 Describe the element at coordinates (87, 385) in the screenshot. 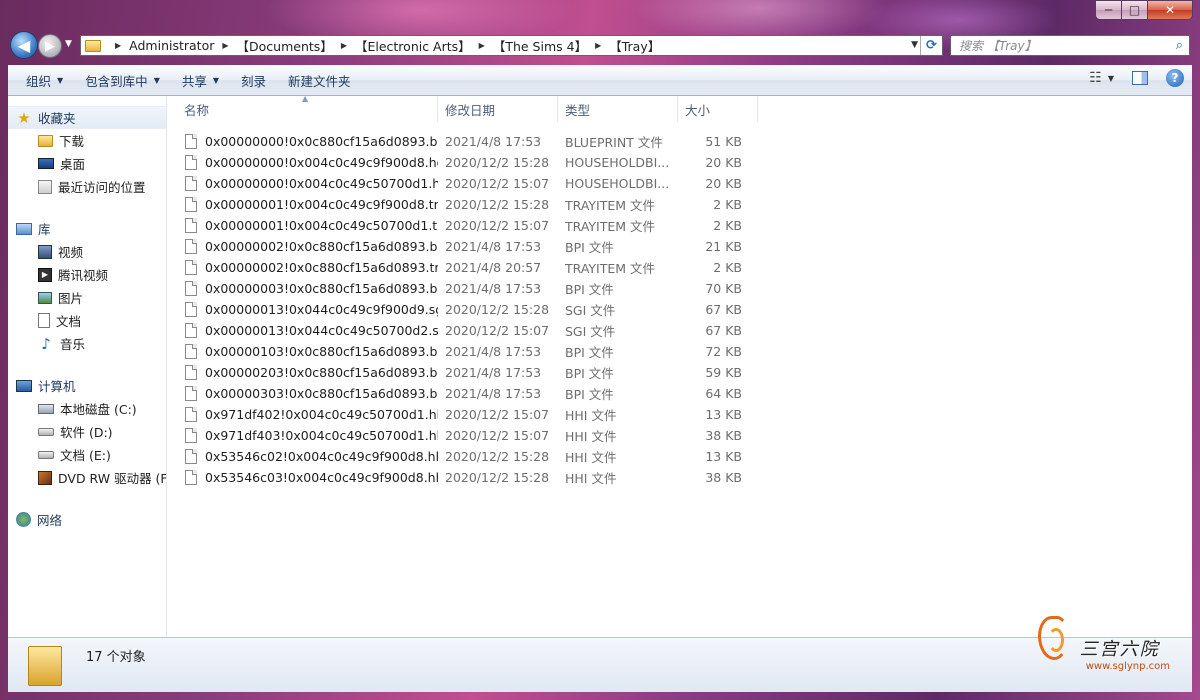

I see `sidebar-item-computer: 计算机` at that location.